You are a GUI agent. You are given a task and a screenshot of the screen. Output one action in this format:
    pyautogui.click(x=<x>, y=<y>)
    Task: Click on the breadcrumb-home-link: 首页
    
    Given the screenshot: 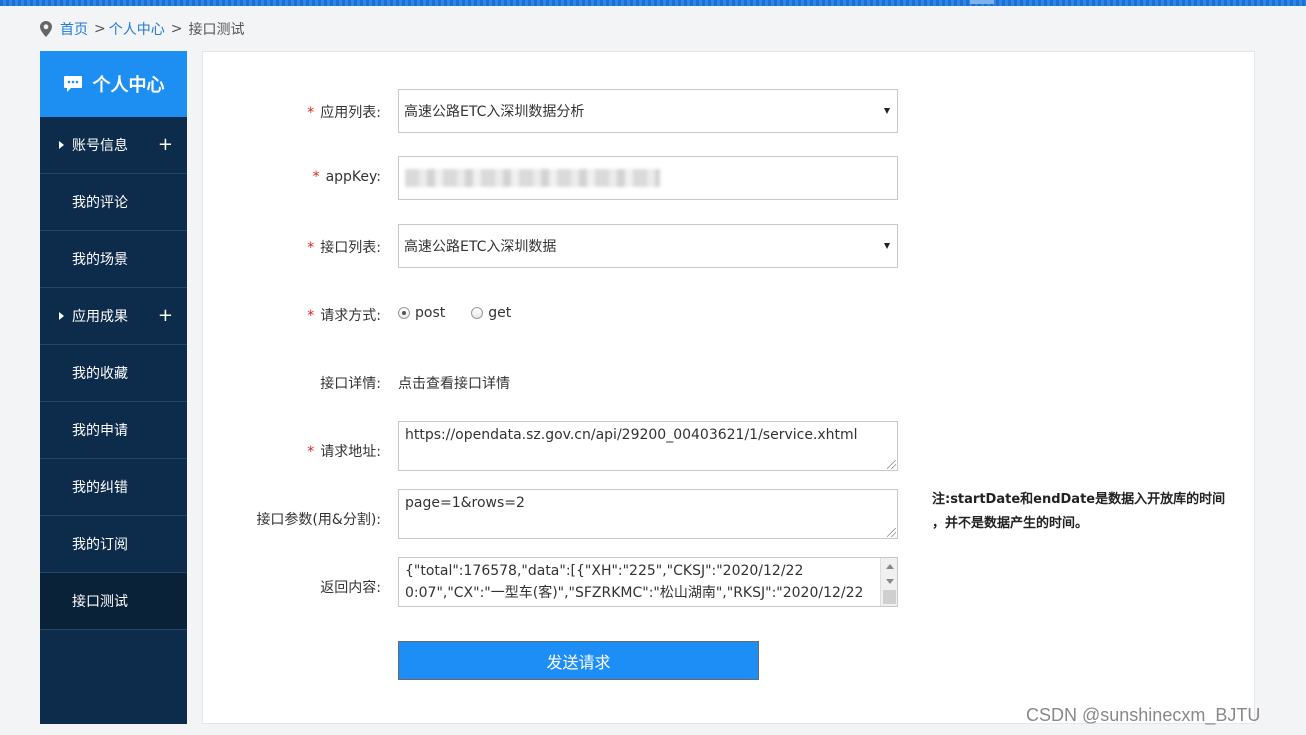 What is the action you would take?
    pyautogui.click(x=74, y=29)
    